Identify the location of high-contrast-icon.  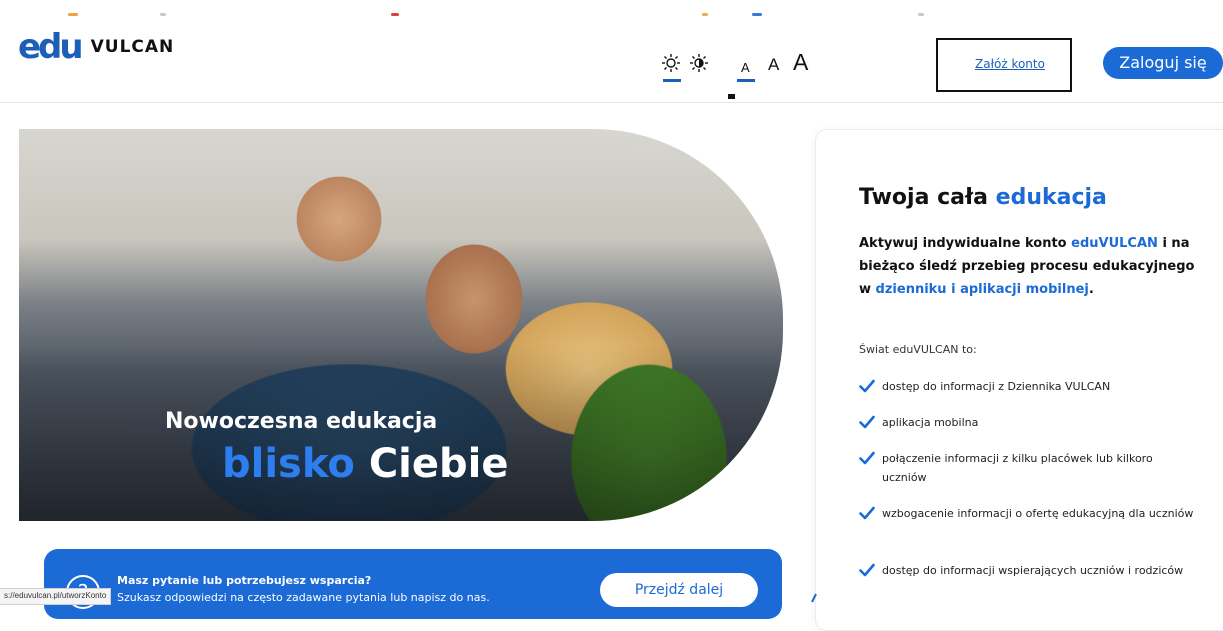
(699, 63).